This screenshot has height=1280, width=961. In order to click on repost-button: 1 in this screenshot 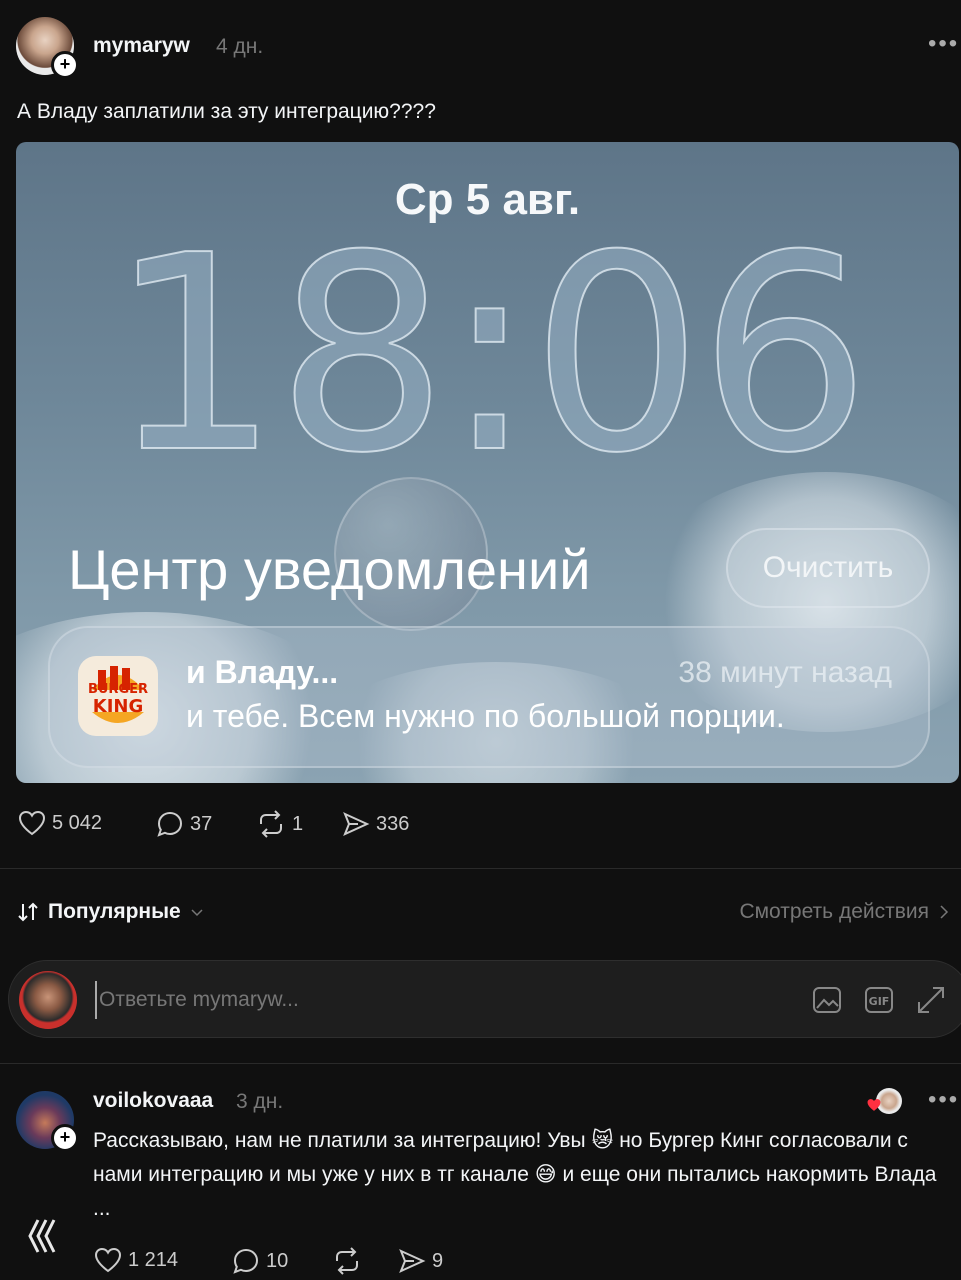, I will do `click(279, 824)`.